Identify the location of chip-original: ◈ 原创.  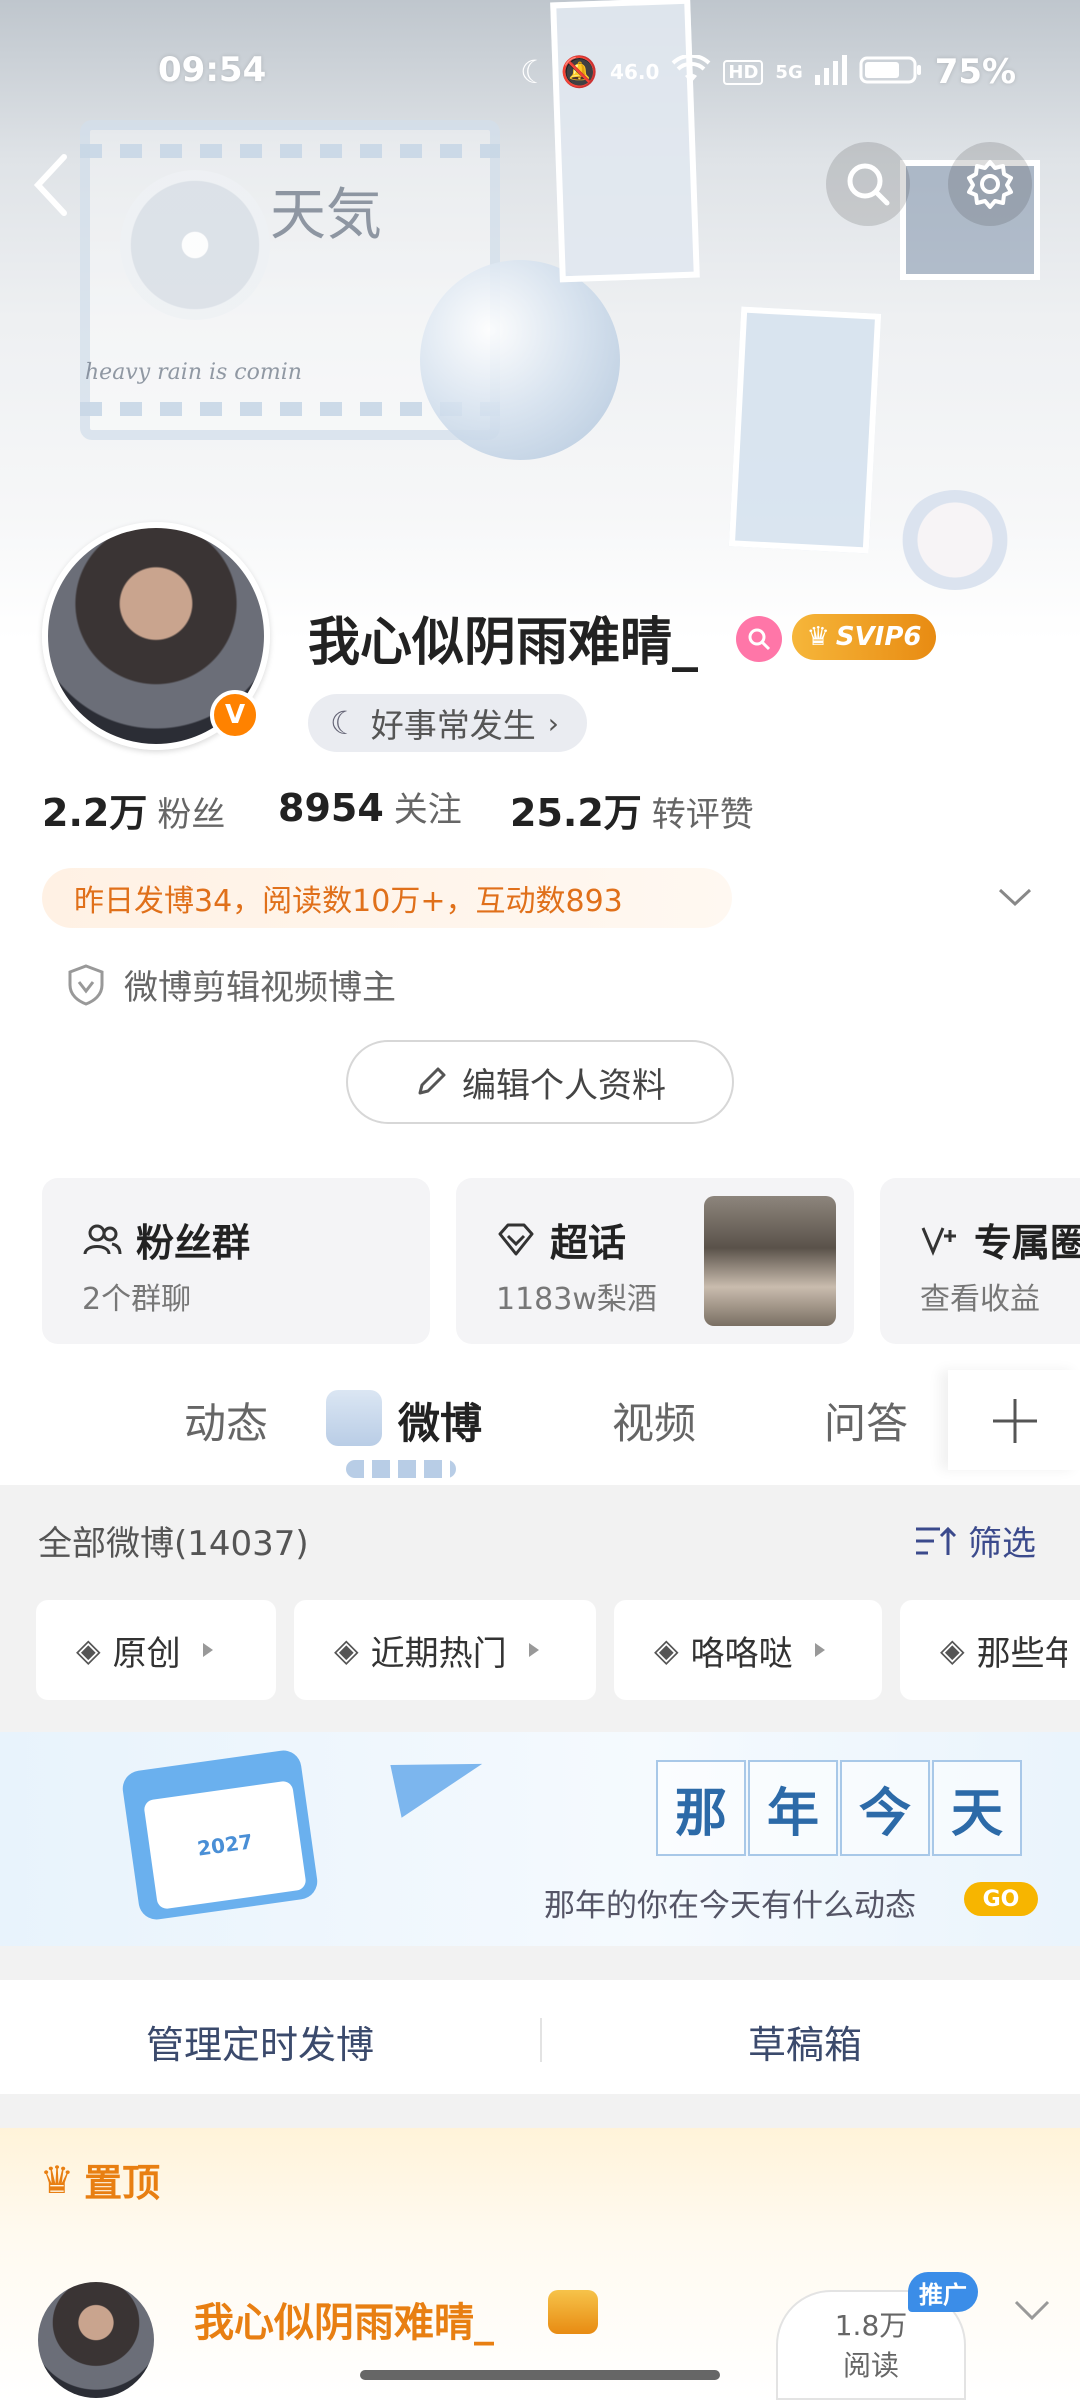
(156, 1650).